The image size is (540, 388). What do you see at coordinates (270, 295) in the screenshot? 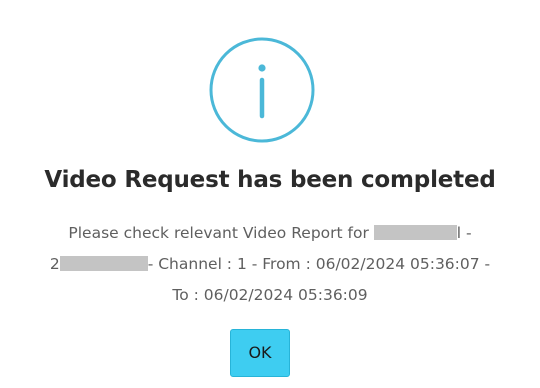
I see `dialog-message-line-3: To : 06/02/2024 05:36:09` at bounding box center [270, 295].